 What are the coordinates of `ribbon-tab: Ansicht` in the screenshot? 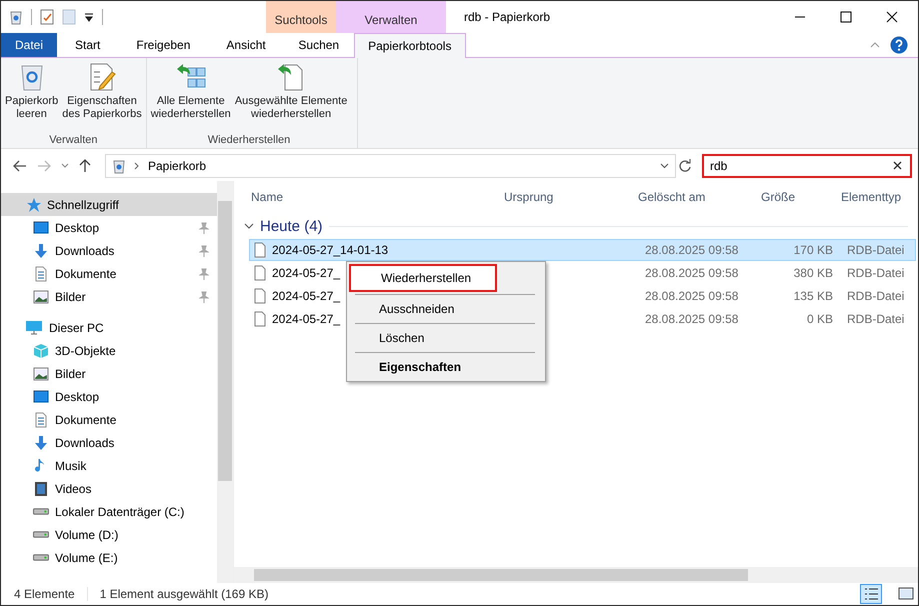 It's located at (246, 45).